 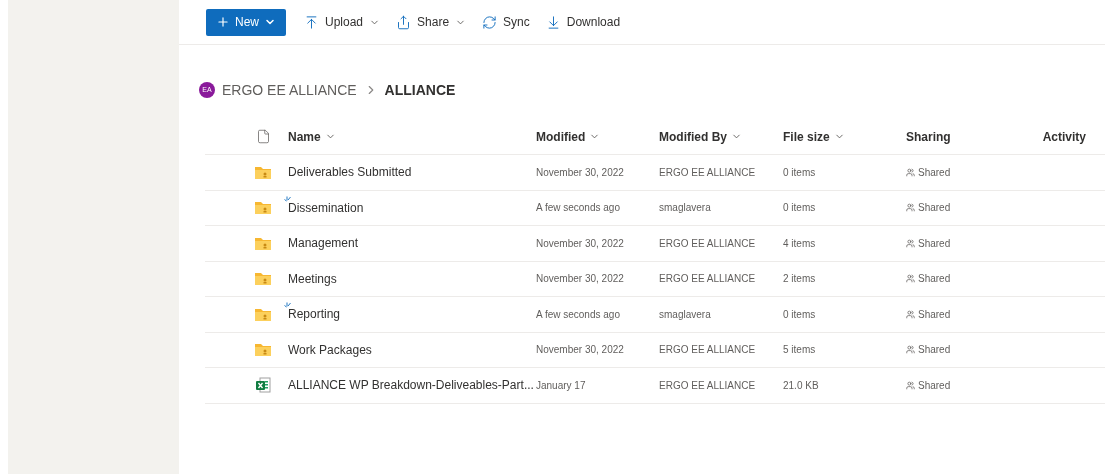 I want to click on file-row: ALLIANCE WP Breakdown-Deliveables-Part... January 17 ERGO EE ALLIANCE 21.0 KB Shared, so click(x=655, y=386).